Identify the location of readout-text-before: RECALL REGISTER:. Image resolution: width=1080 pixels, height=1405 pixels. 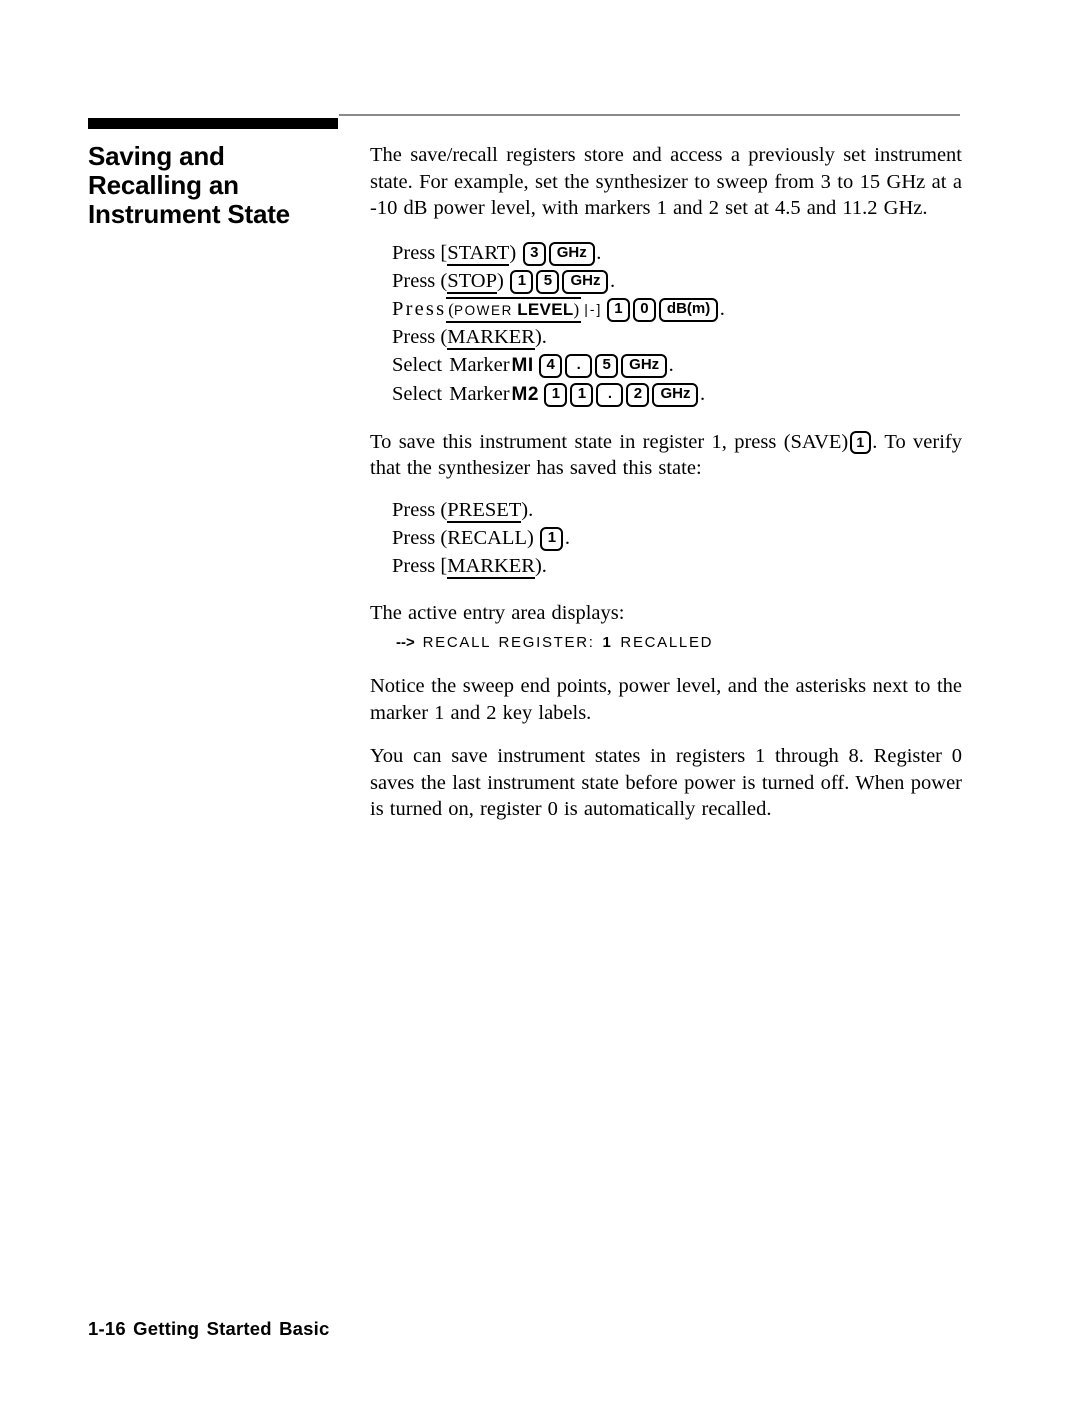
(508, 642).